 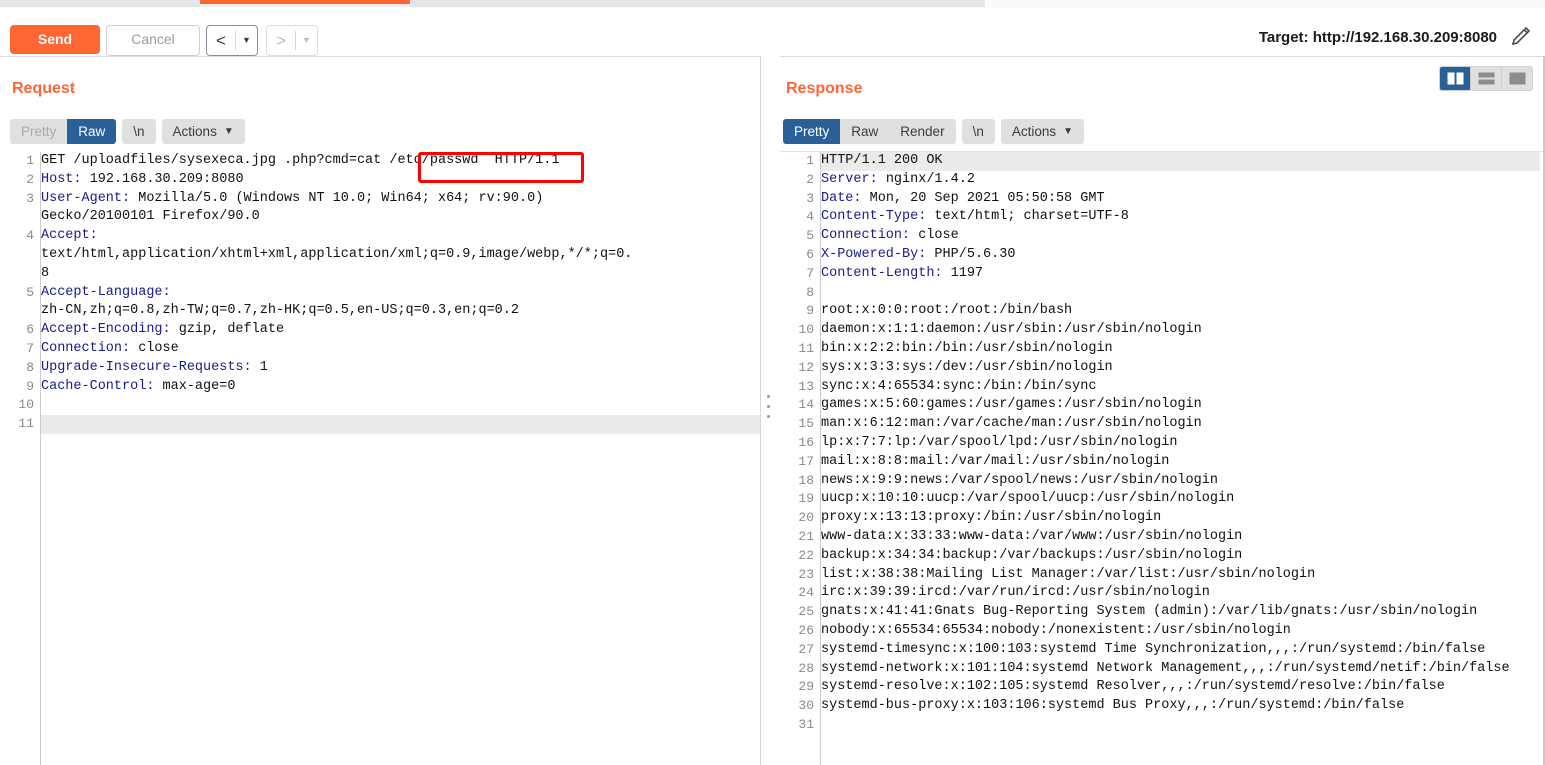 I want to click on target-label: Target: http://192.168.30.209:8080, so click(x=1377, y=37).